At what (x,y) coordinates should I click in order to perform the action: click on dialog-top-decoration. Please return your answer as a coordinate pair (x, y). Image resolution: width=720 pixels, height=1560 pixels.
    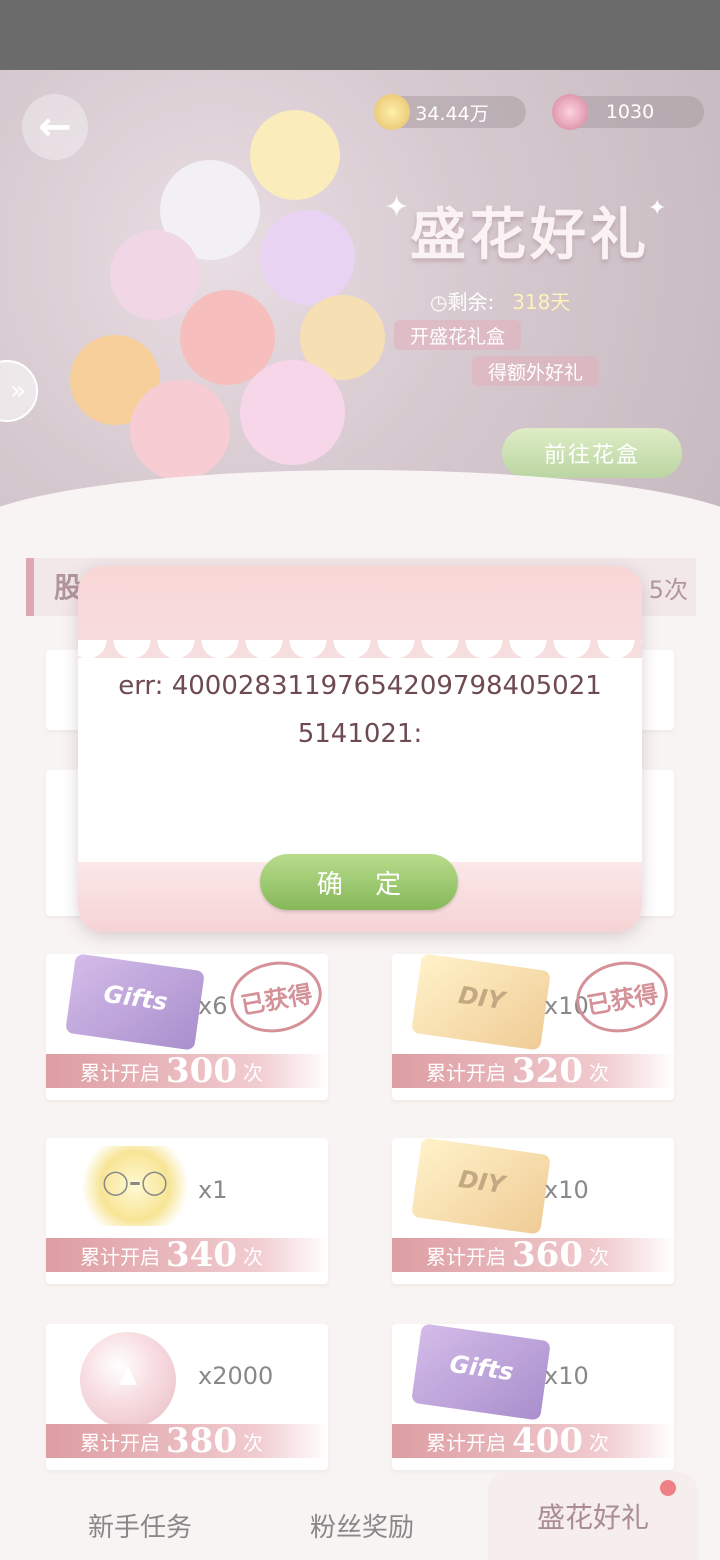
    Looking at the image, I should click on (360, 620).